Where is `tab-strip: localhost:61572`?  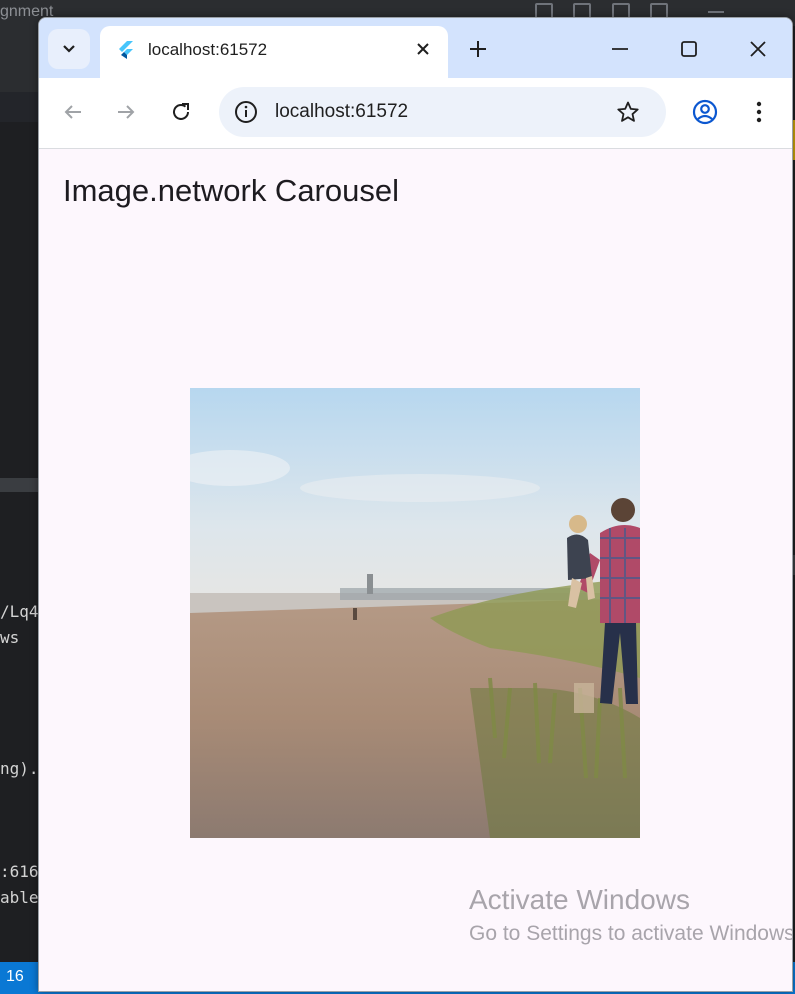 tab-strip: localhost:61572 is located at coordinates (415, 48).